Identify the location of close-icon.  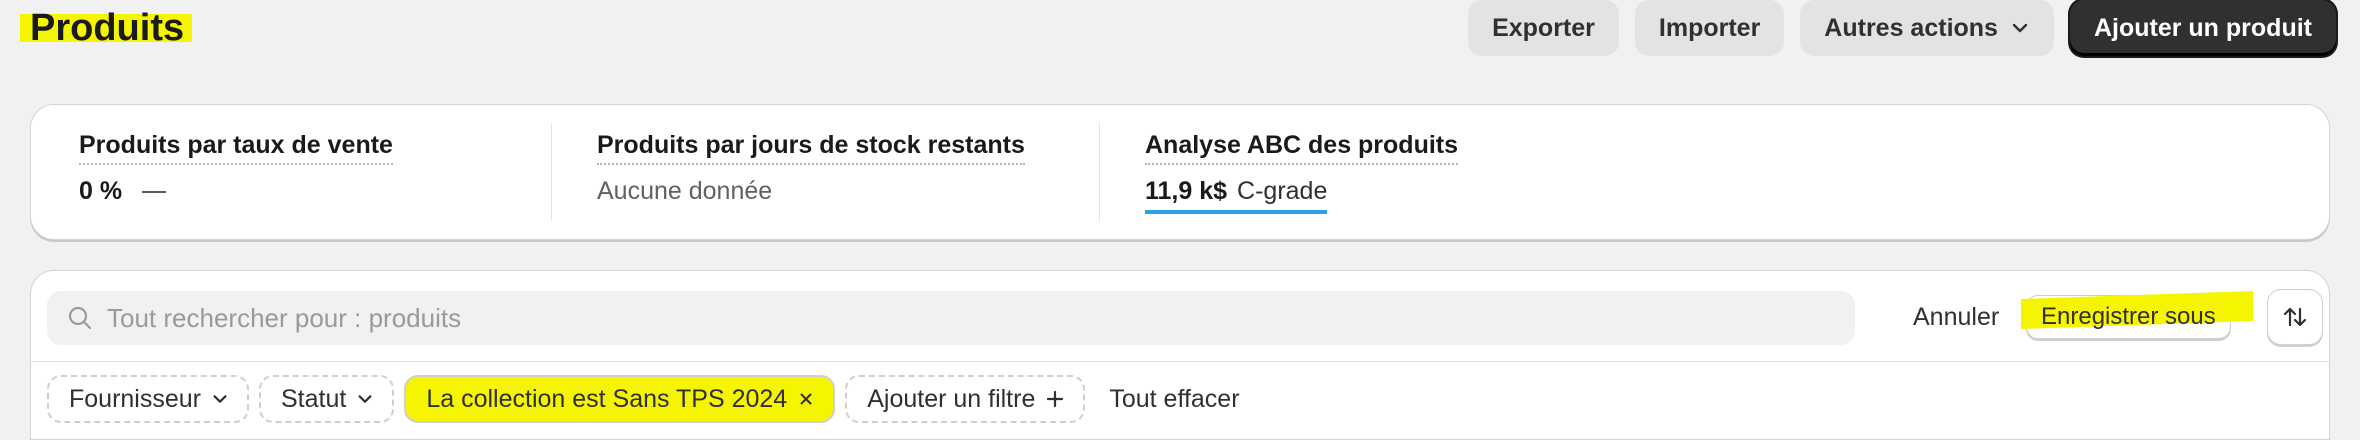
(806, 399).